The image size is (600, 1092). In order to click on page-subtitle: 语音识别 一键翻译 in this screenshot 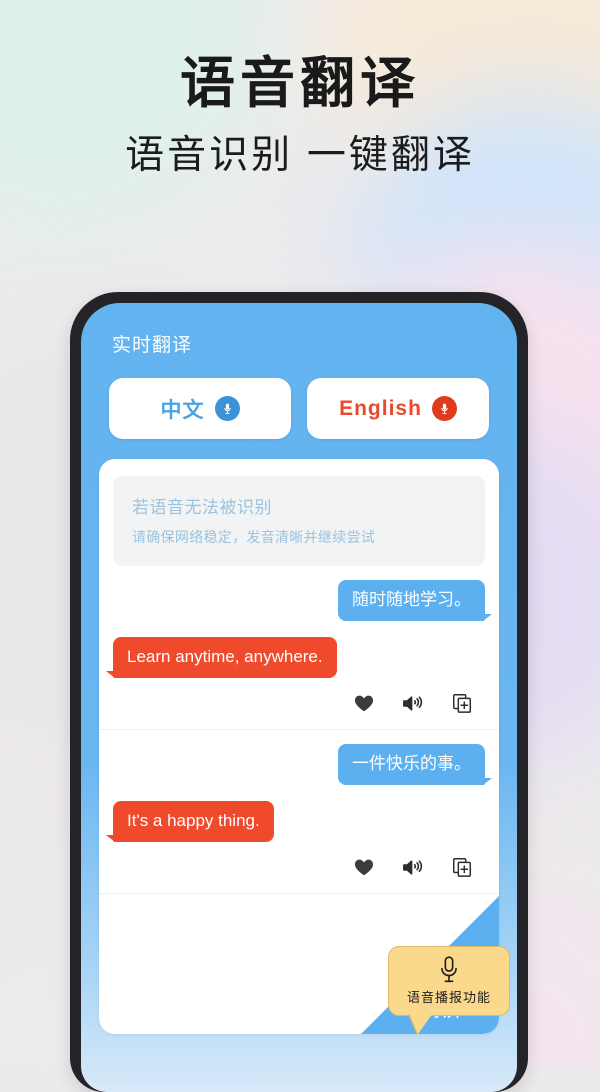, I will do `click(300, 156)`.